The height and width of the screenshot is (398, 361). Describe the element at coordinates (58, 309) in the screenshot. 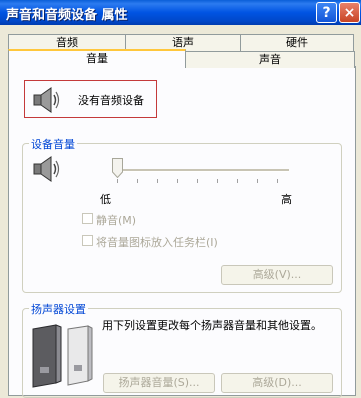

I see `speaker-settings-title: 扬声器设置` at that location.